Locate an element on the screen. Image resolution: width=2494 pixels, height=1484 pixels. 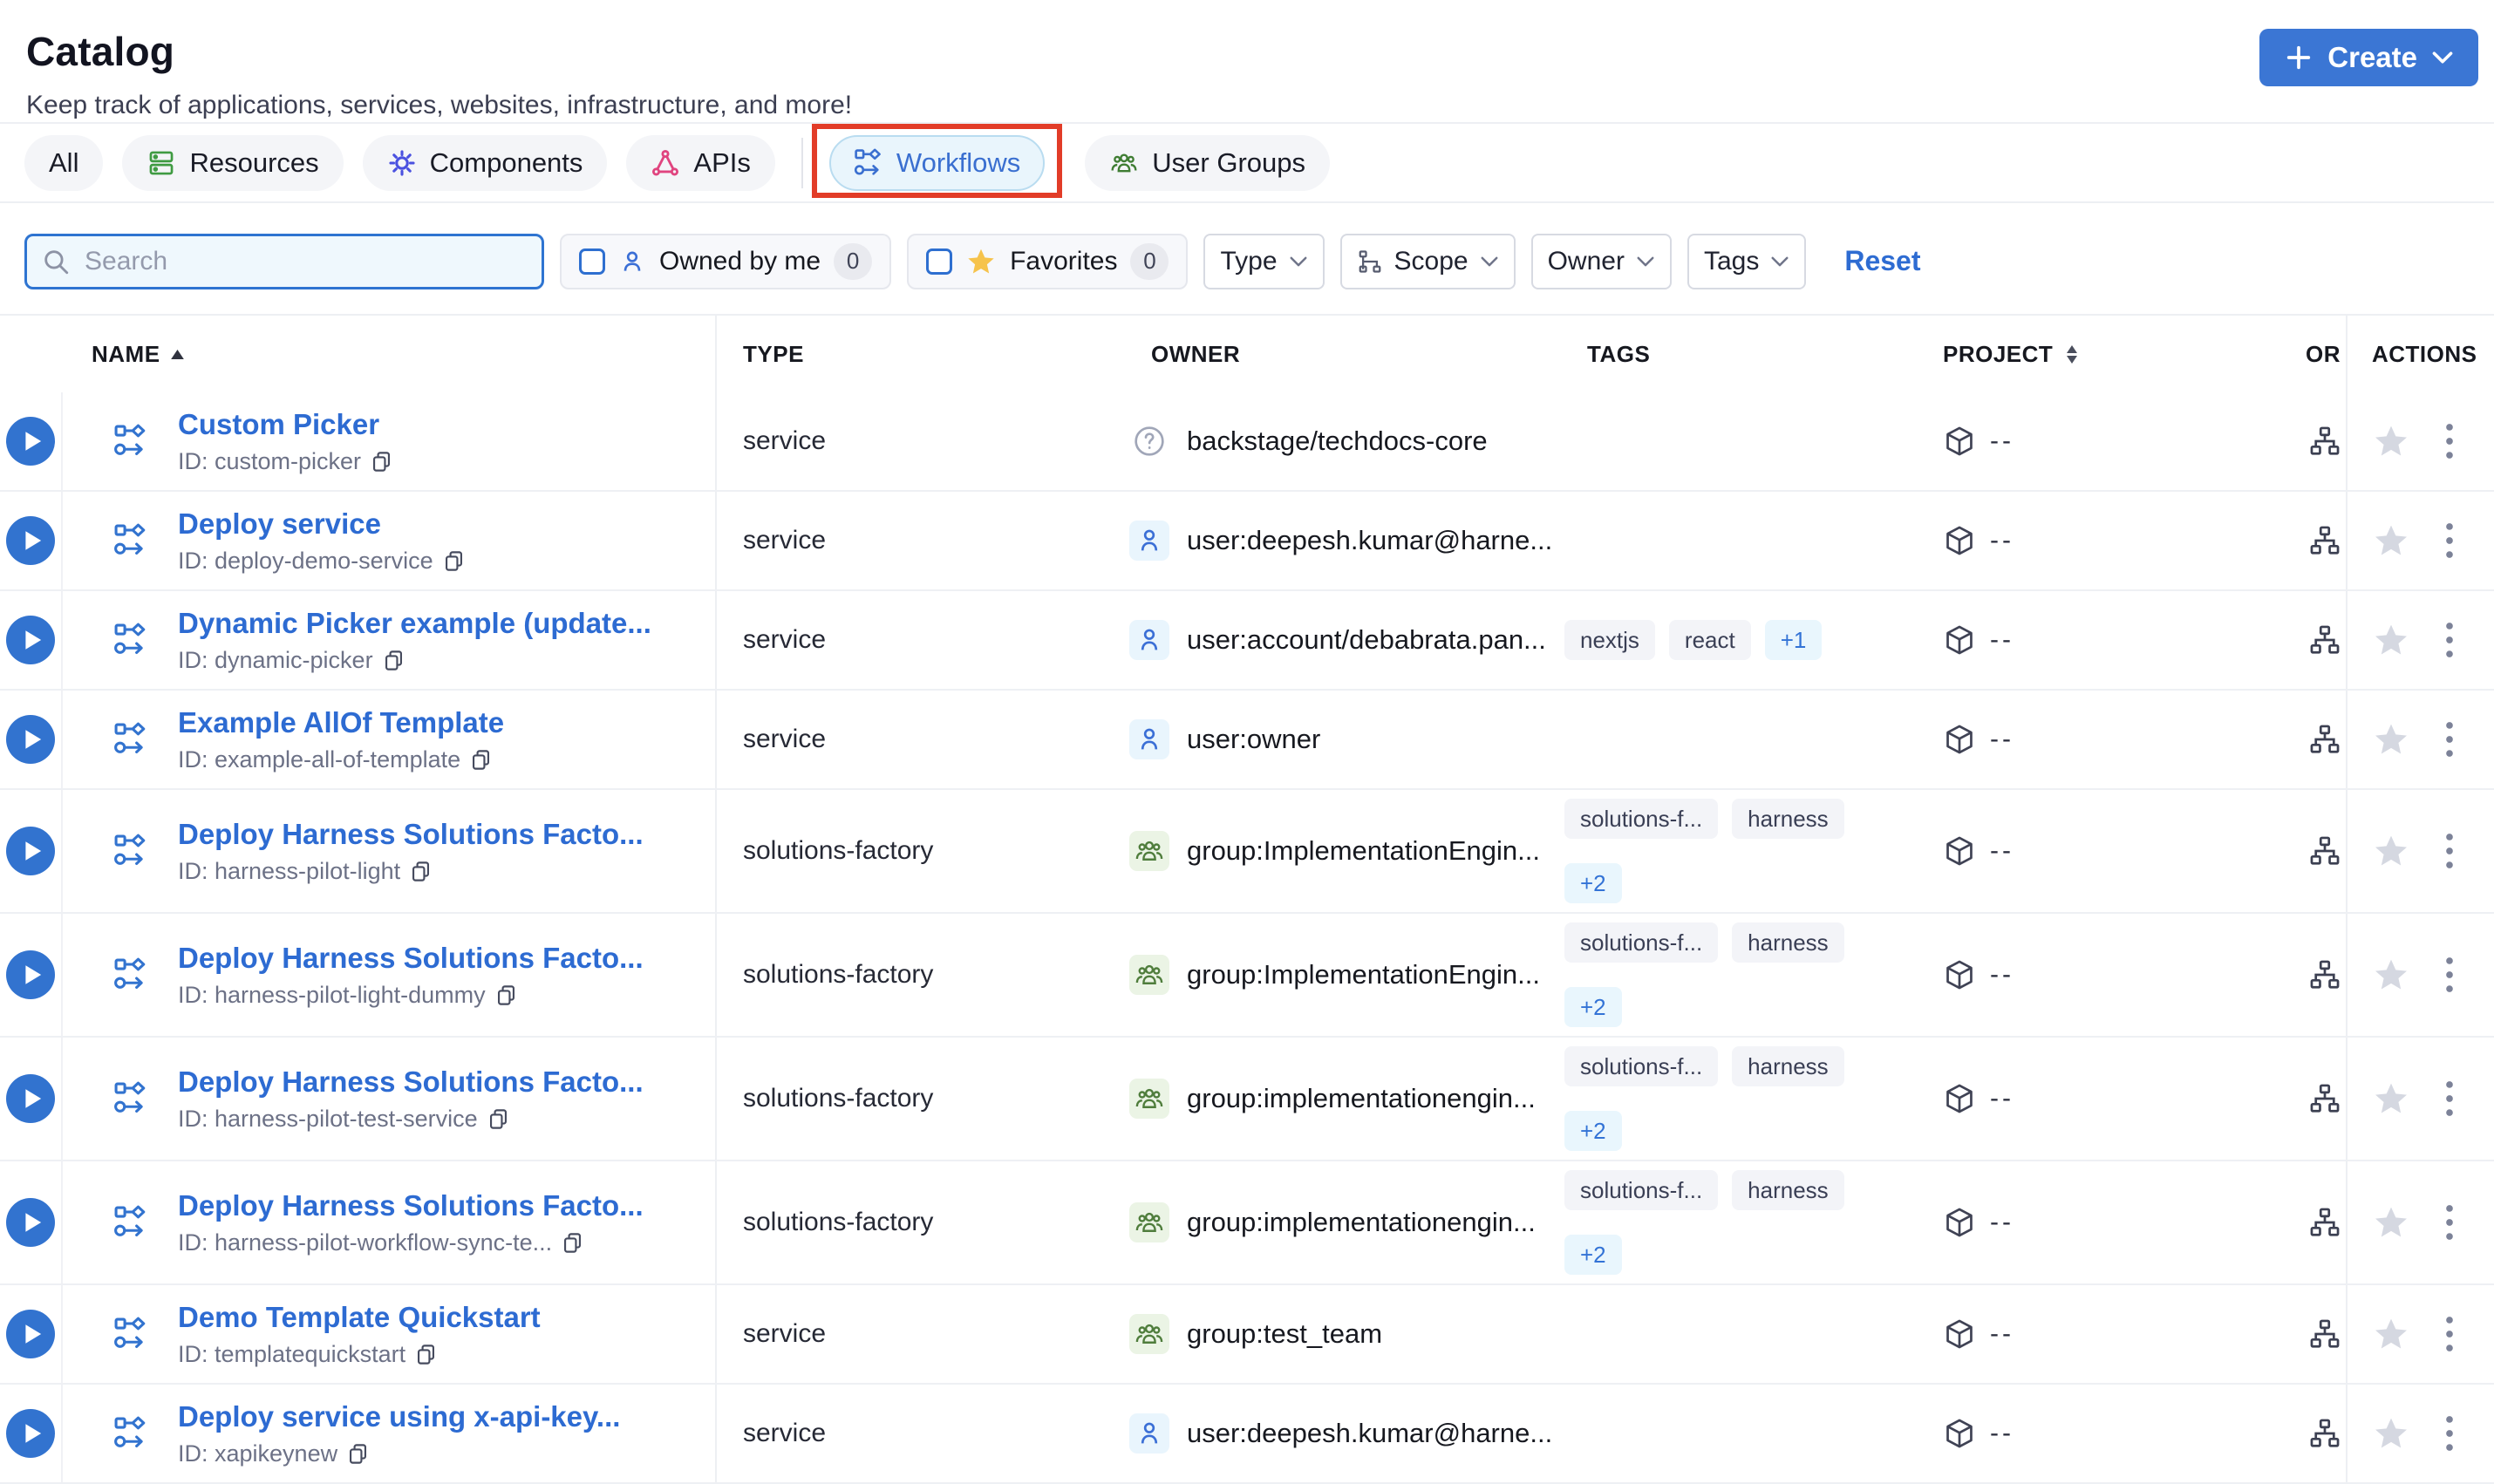
search-box is located at coordinates (284, 261).